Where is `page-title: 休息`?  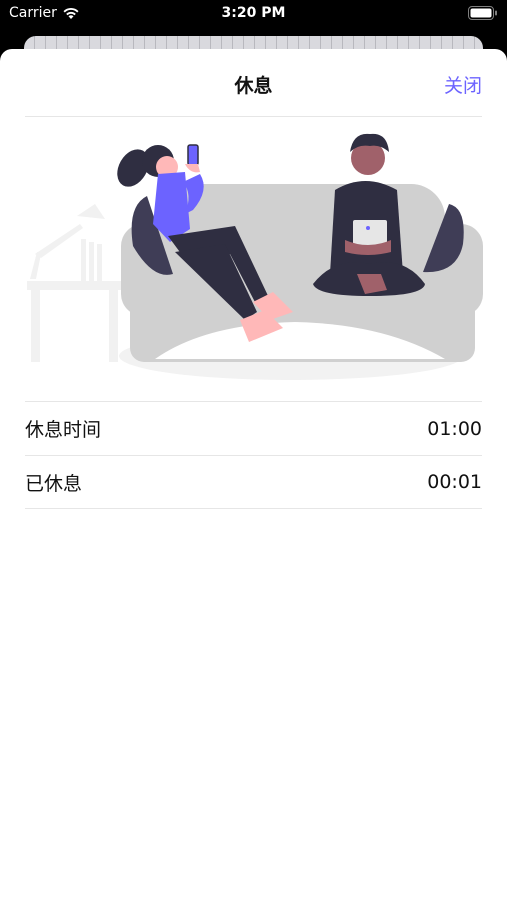 page-title: 休息 is located at coordinates (253, 86).